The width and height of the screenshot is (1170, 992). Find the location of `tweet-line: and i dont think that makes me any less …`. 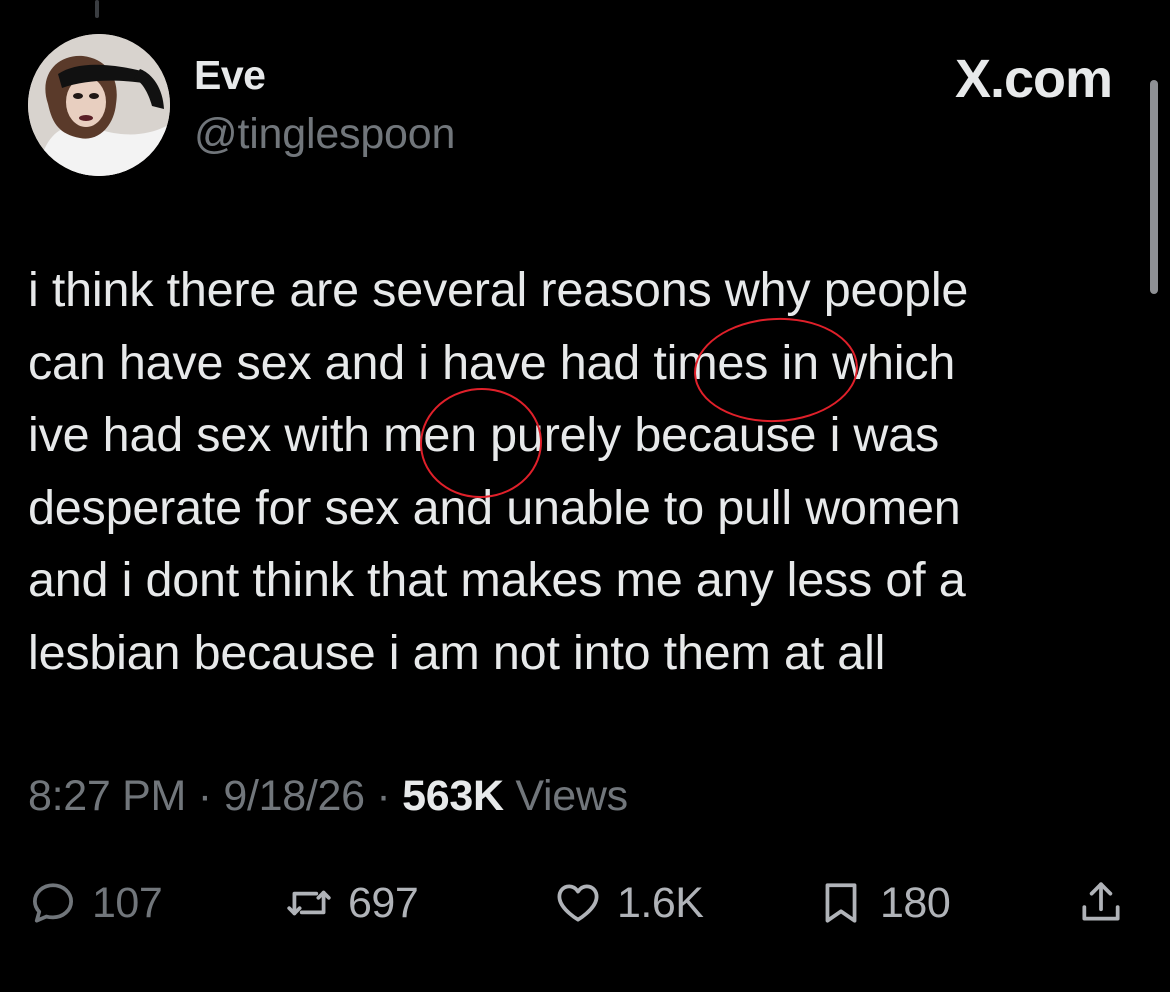

tweet-line: and i dont think that makes me any less … is located at coordinates (497, 580).